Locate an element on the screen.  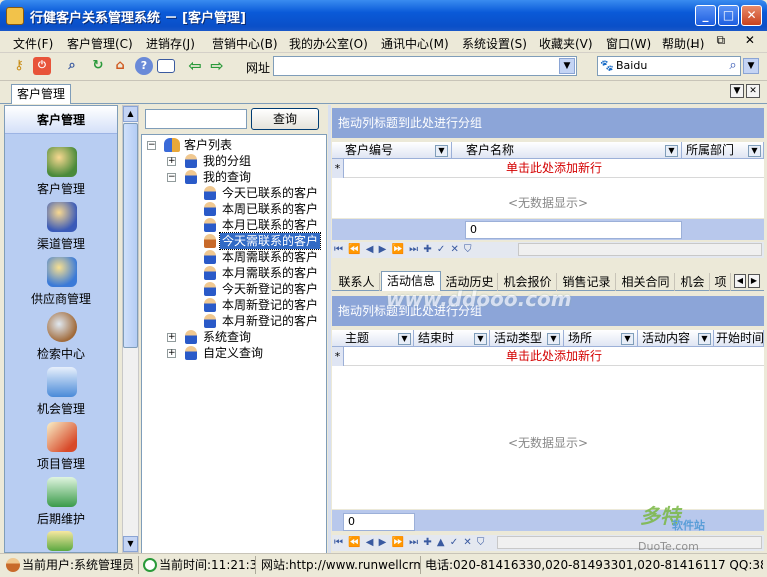
tree-query-item: 本月需联系的客户 is located at coordinates (234, 273).